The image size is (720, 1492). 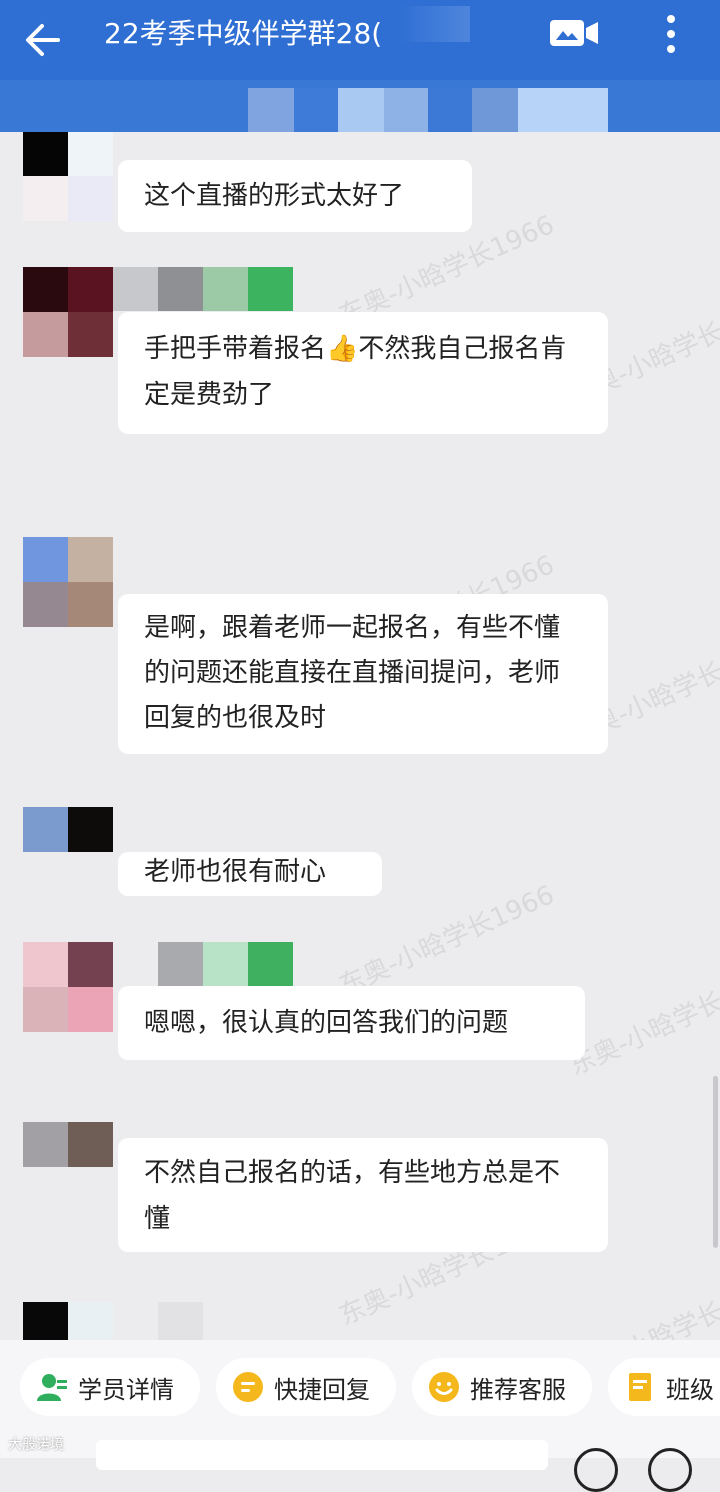 I want to click on watermark: 东奥-小晗学长1966, so click(x=642, y=1020).